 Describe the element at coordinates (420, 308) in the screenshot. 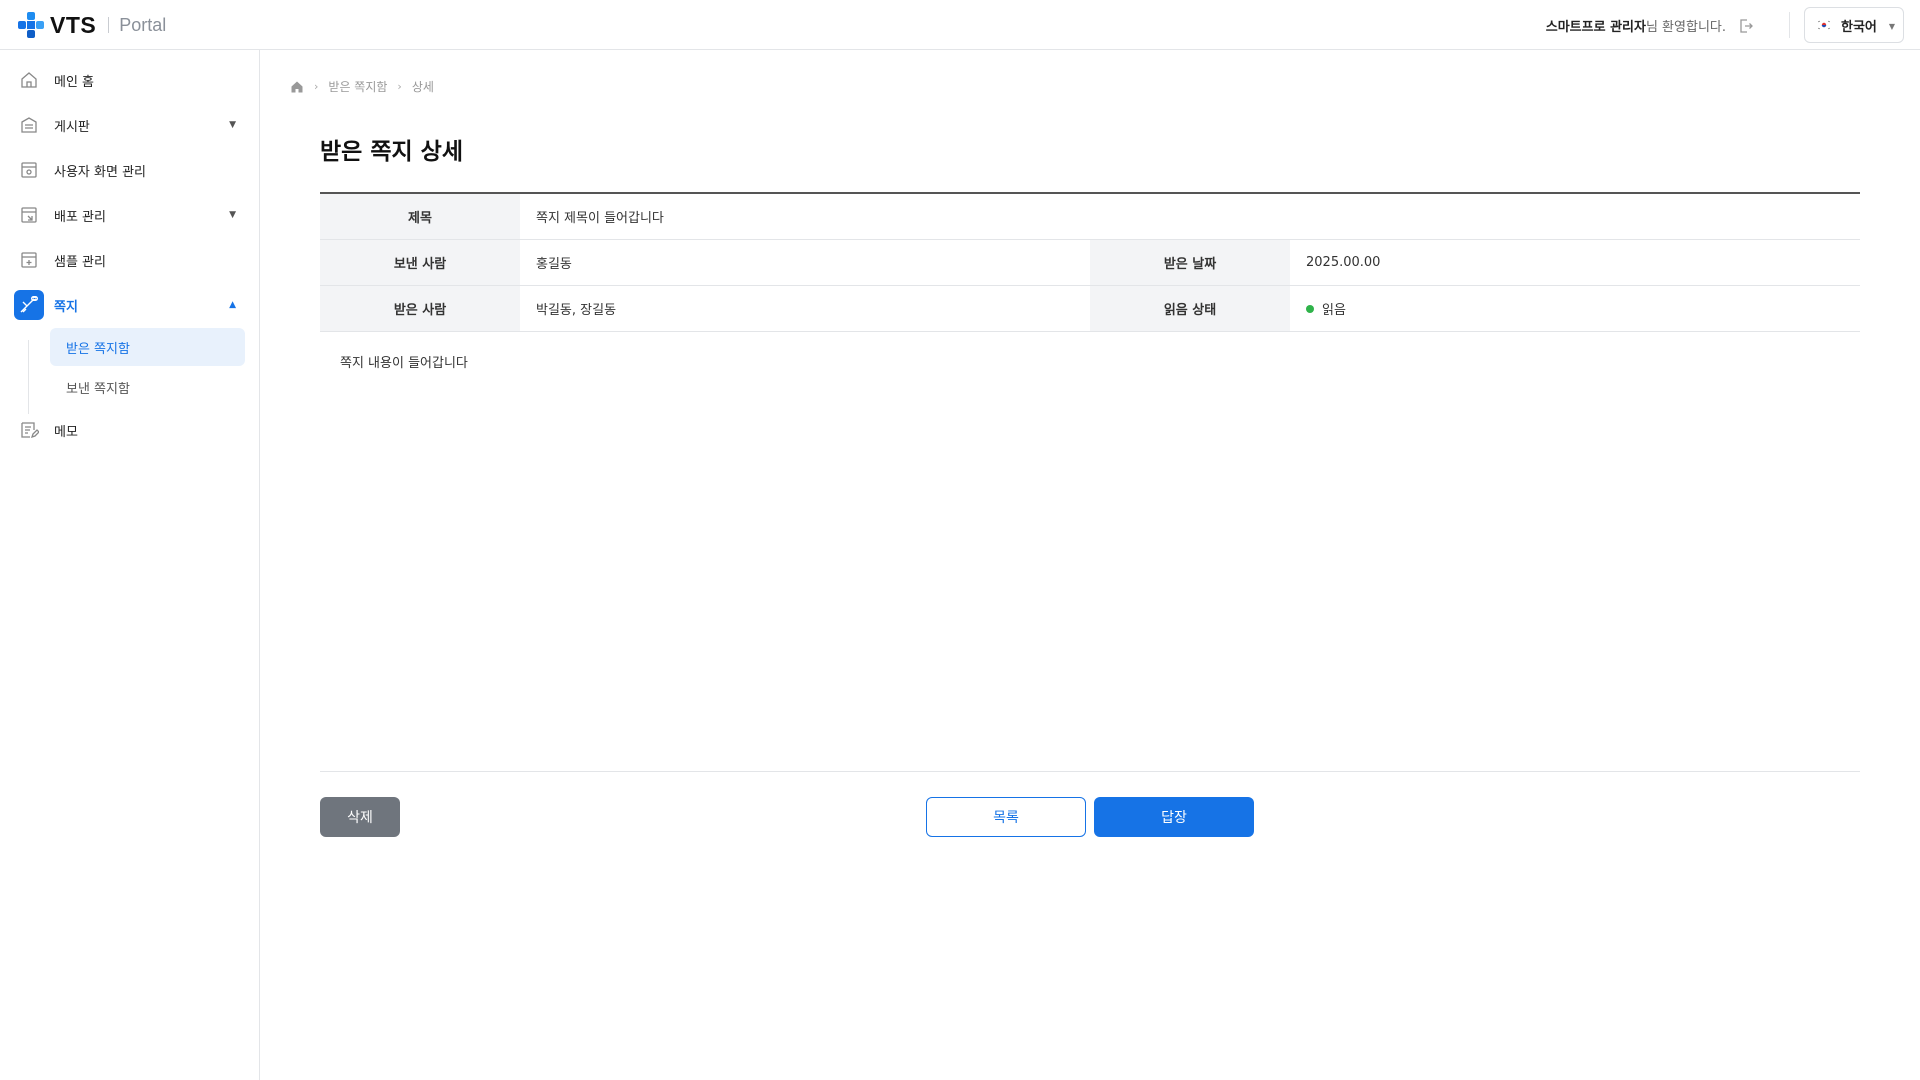

I see `recipient-label: 받은 사람` at that location.